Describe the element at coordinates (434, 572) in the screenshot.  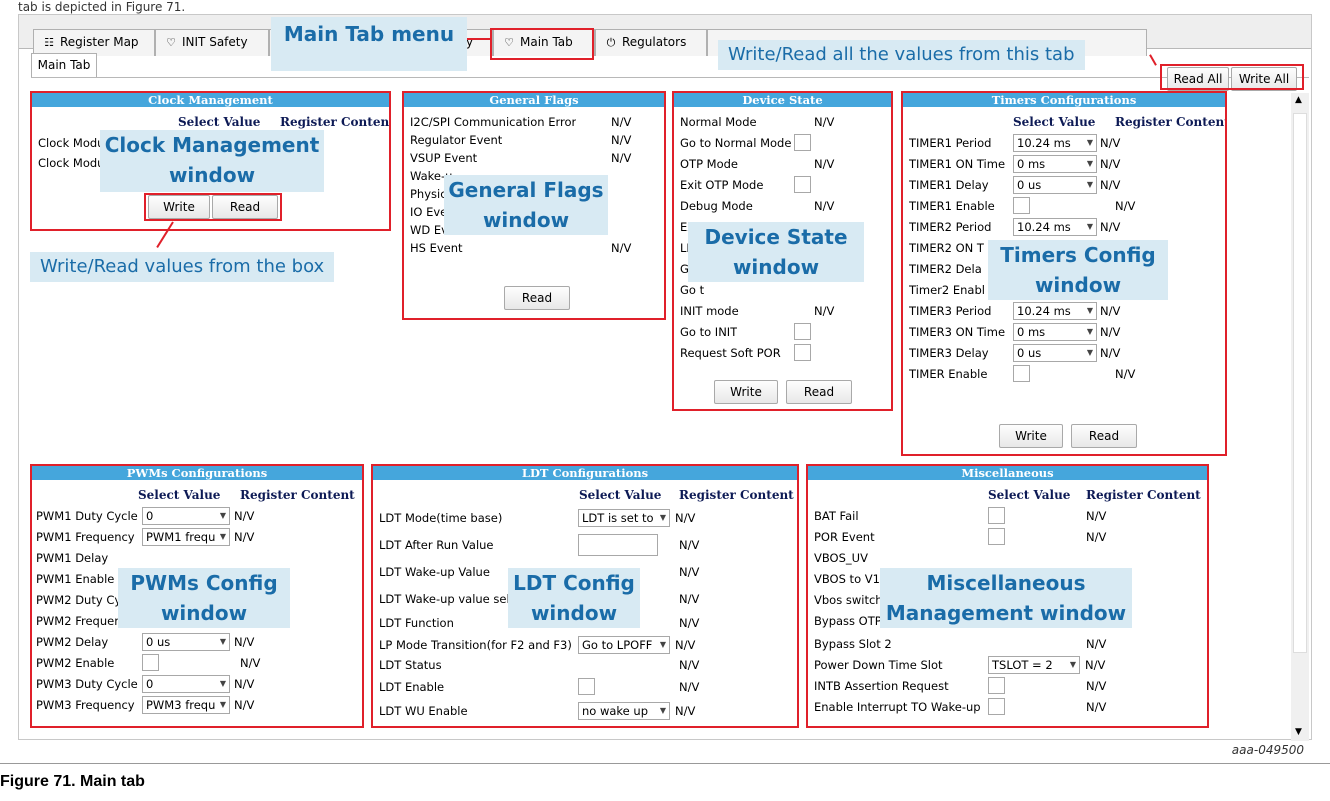
I see `ldt-label: LDT Wake-up Value` at that location.